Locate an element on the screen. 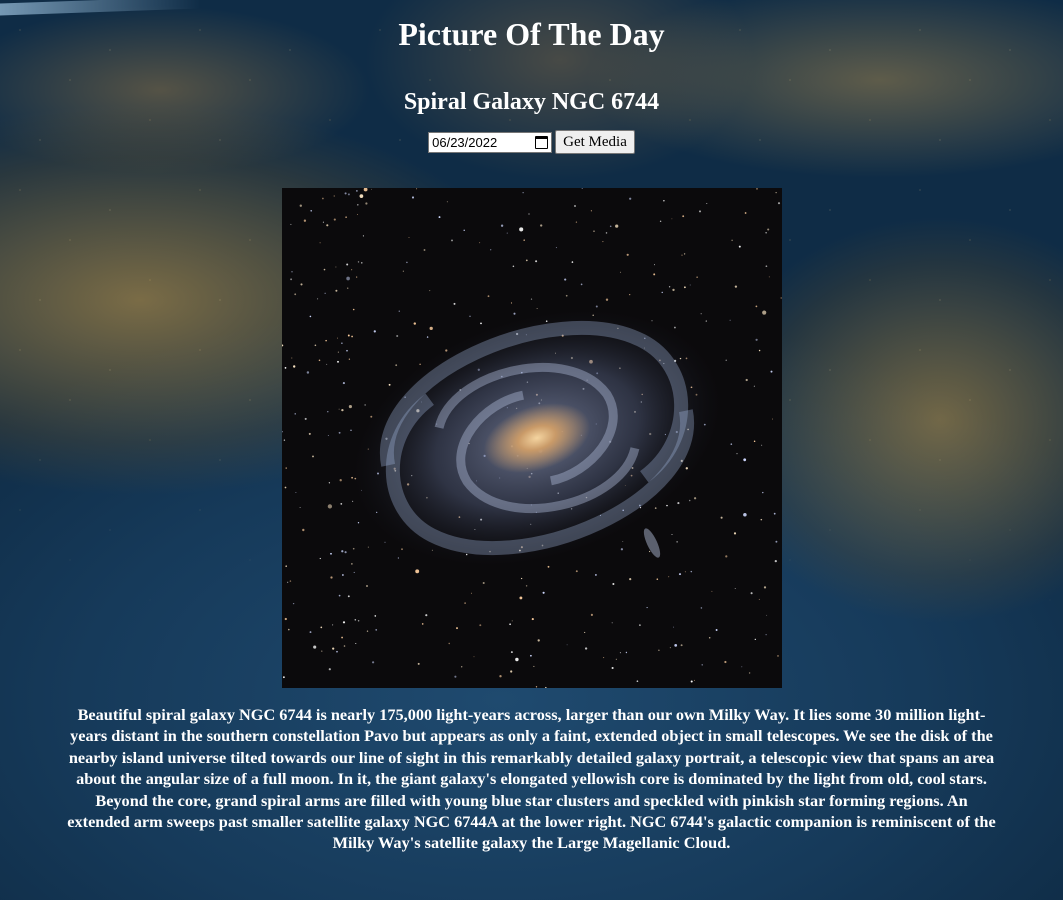  media-title: Spiral Galaxy NGC 6744 is located at coordinates (531, 102).